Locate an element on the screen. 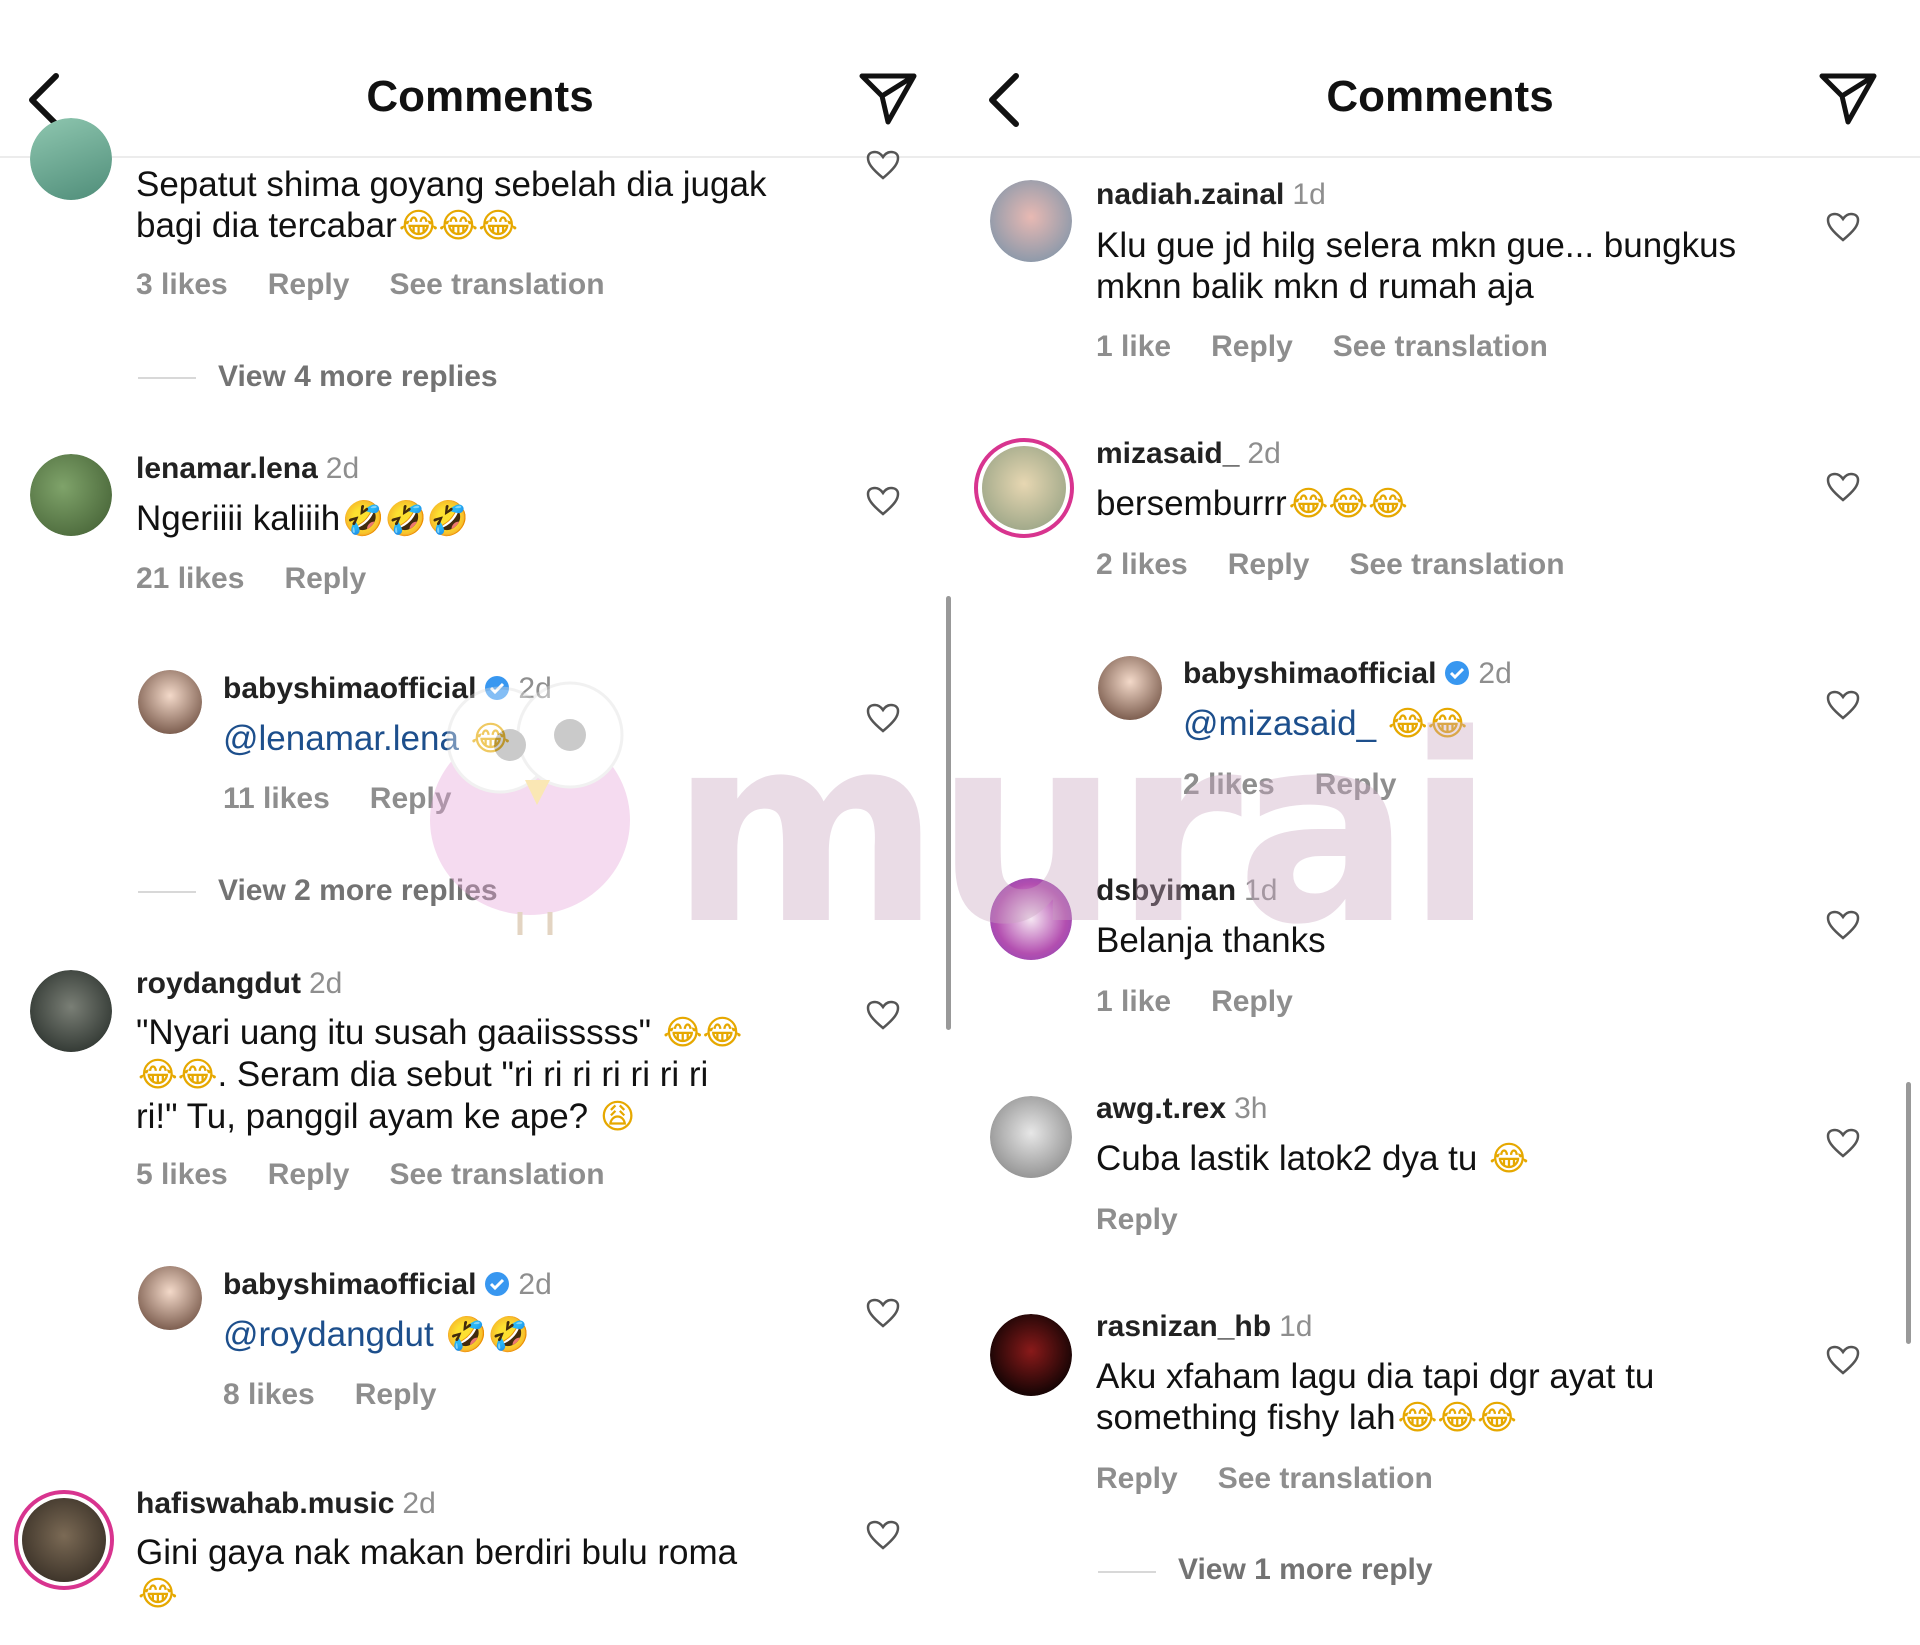 This screenshot has width=1920, height=1645. comment-header: lenamar.lena 2d is located at coordinates (247, 469).